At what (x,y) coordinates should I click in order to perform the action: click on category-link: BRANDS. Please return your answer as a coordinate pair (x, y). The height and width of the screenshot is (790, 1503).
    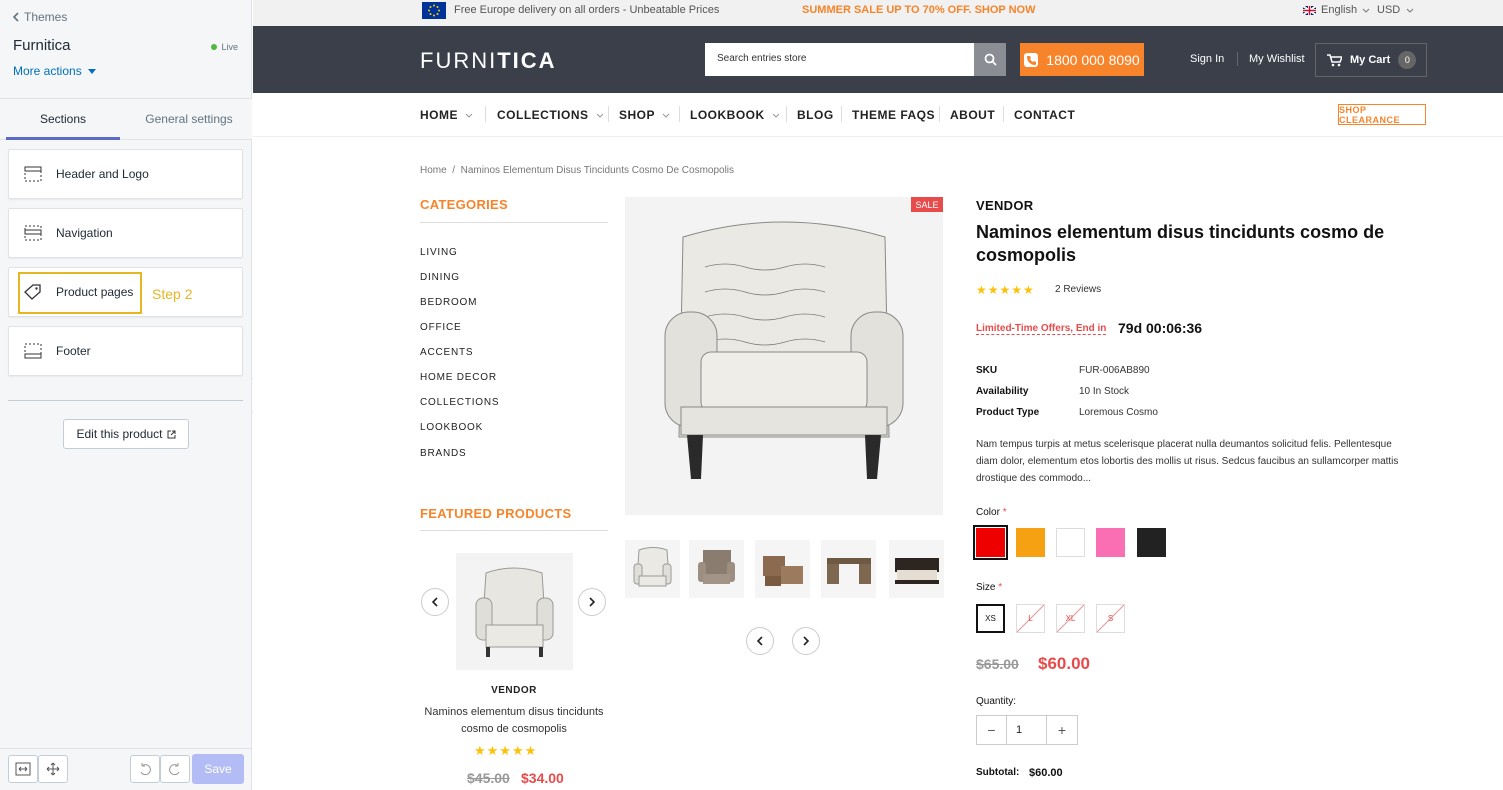
    Looking at the image, I should click on (443, 453).